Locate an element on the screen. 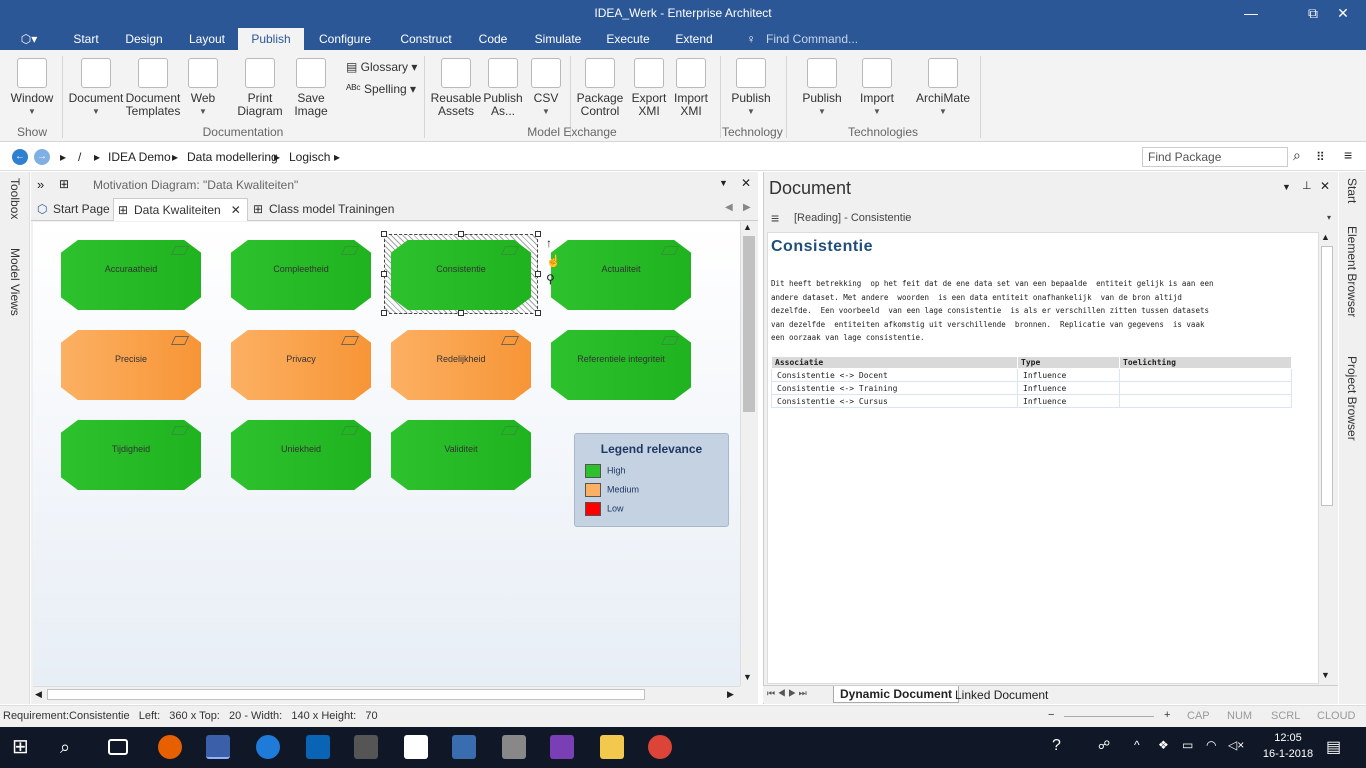 The image size is (1366, 768). tab-start: Start is located at coordinates (86, 39).